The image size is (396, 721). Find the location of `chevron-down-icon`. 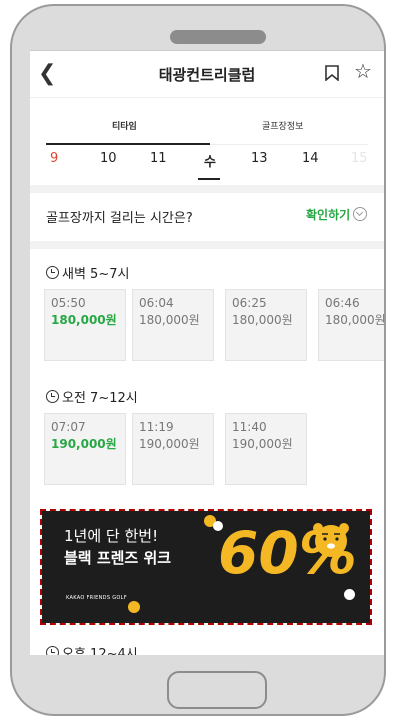

chevron-down-icon is located at coordinates (360, 214).